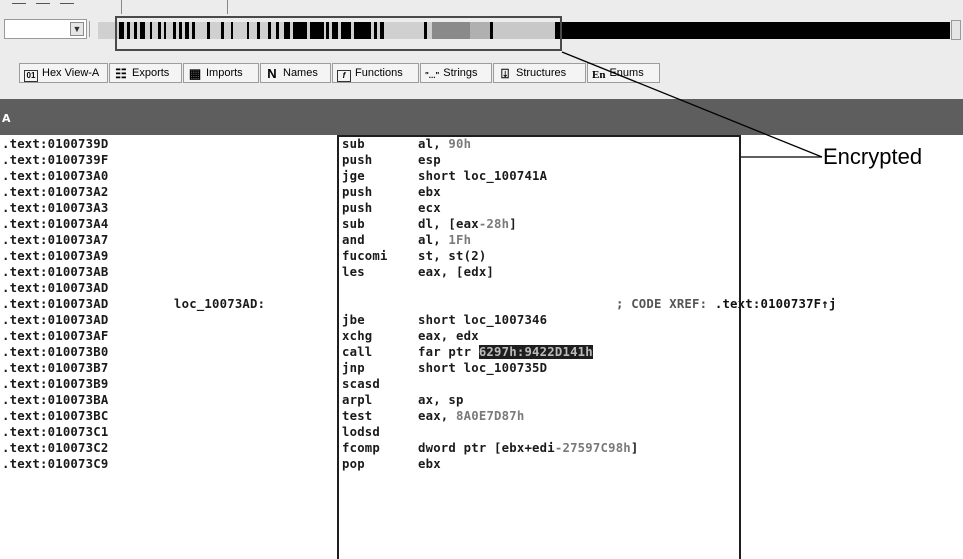 The width and height of the screenshot is (963, 559). What do you see at coordinates (481, 431) in the screenshot?
I see `listing-row: .text:010073C1 lodsd` at bounding box center [481, 431].